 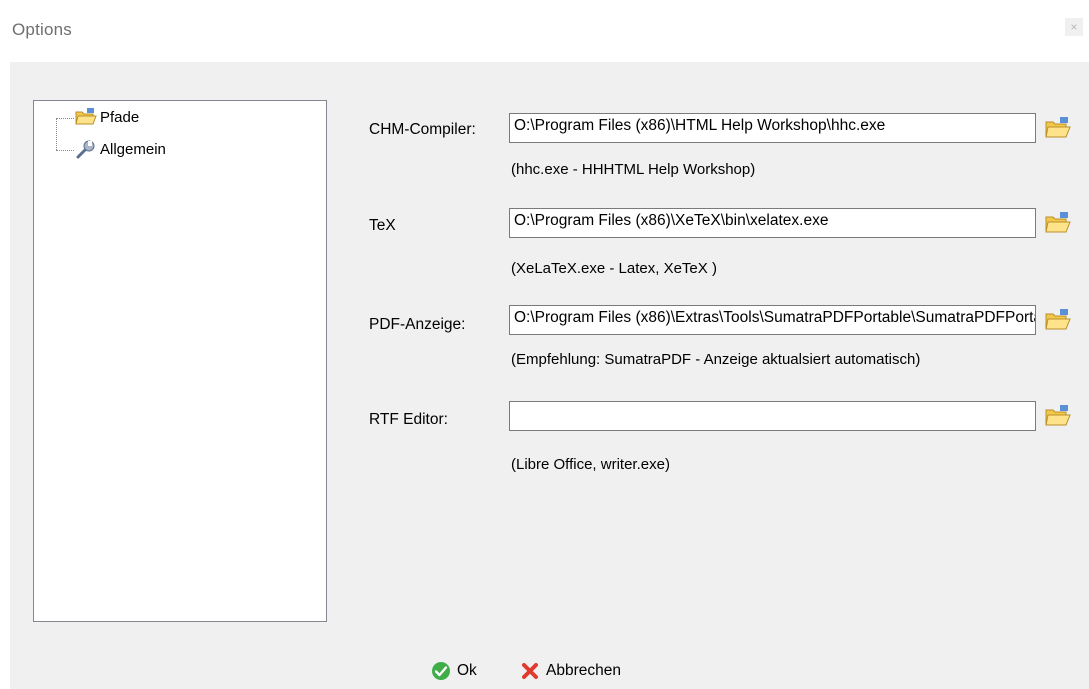 I want to click on cancel-button: Abbrechen, so click(x=570, y=671).